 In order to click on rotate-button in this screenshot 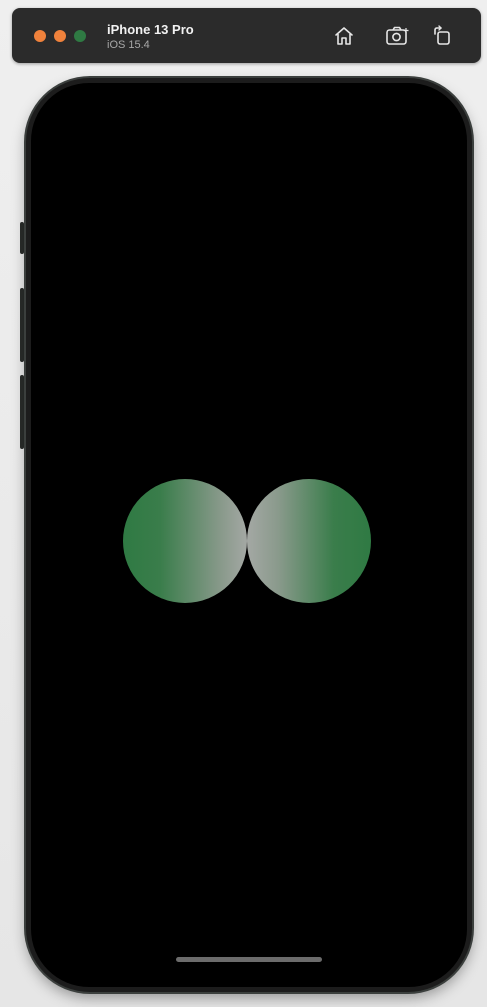, I will do `click(443, 36)`.